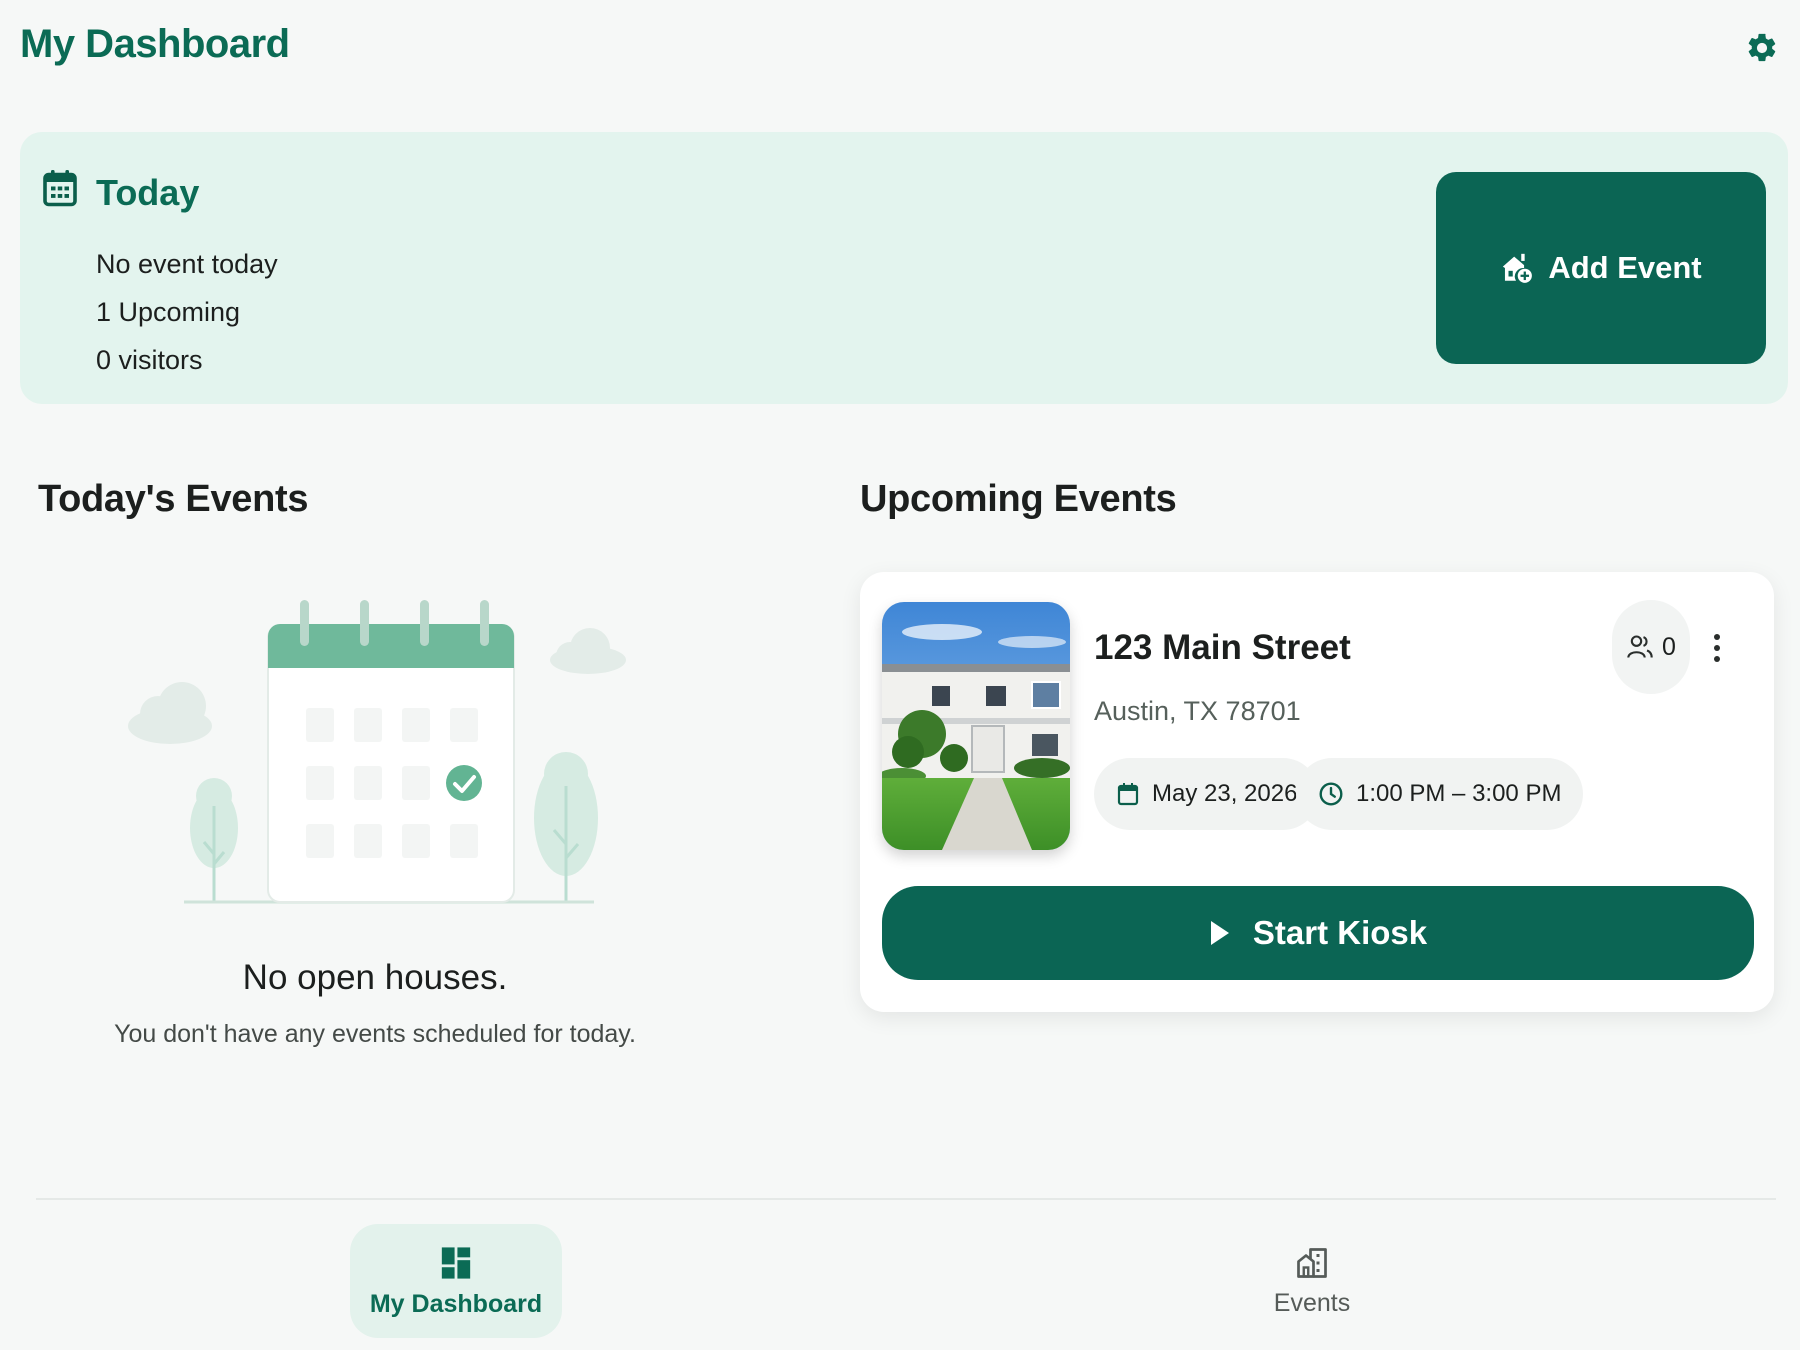  I want to click on nav-label-events: Events, so click(1312, 1302).